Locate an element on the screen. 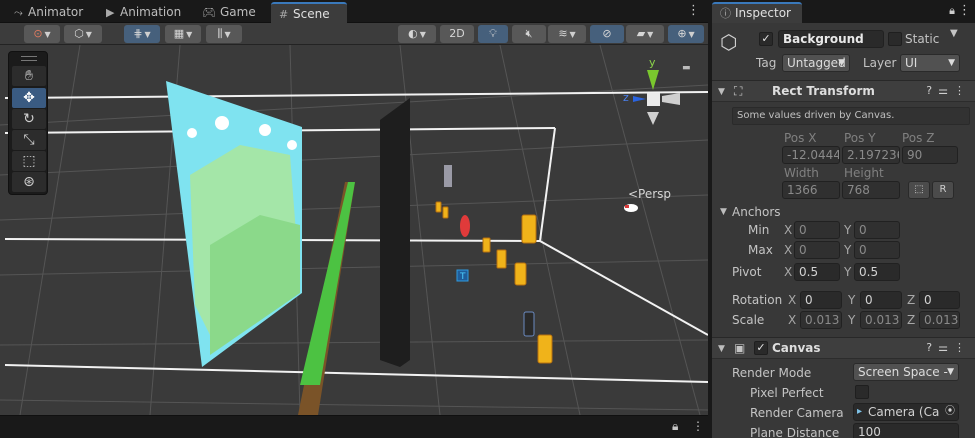 The width and height of the screenshot is (975, 438). canvas-header: ▼ ▣ ✓ Canvas ?⚌⋮ is located at coordinates (843, 348).